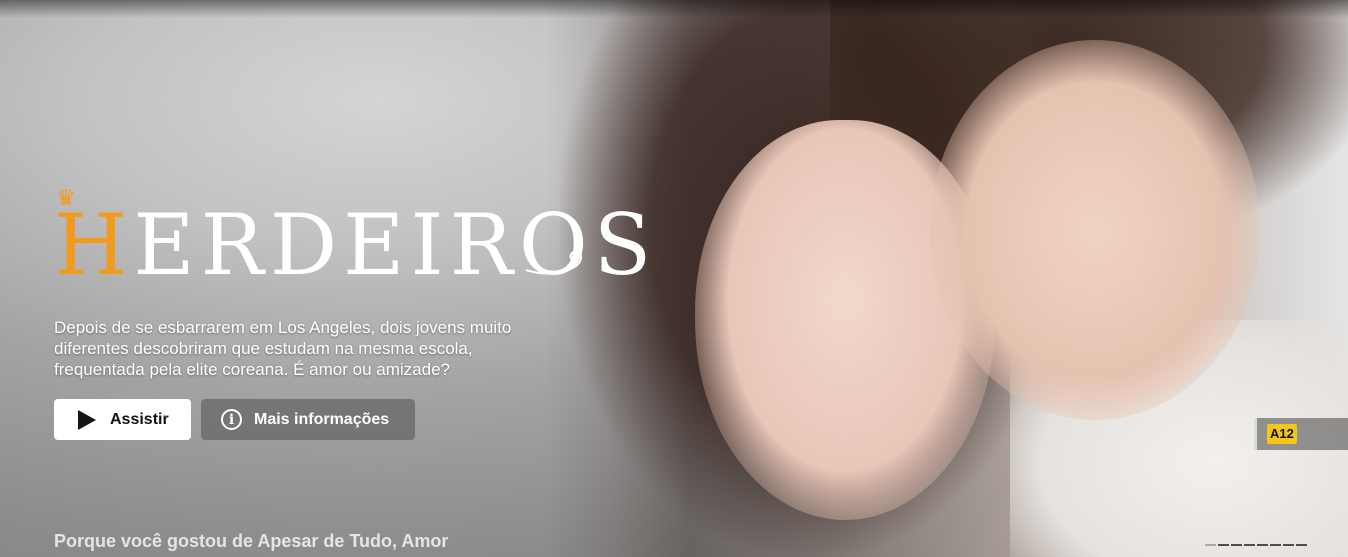 Image resolution: width=1348 pixels, height=557 pixels. What do you see at coordinates (352, 243) in the screenshot?
I see `title-logo: ♛ HERDEIROS` at bounding box center [352, 243].